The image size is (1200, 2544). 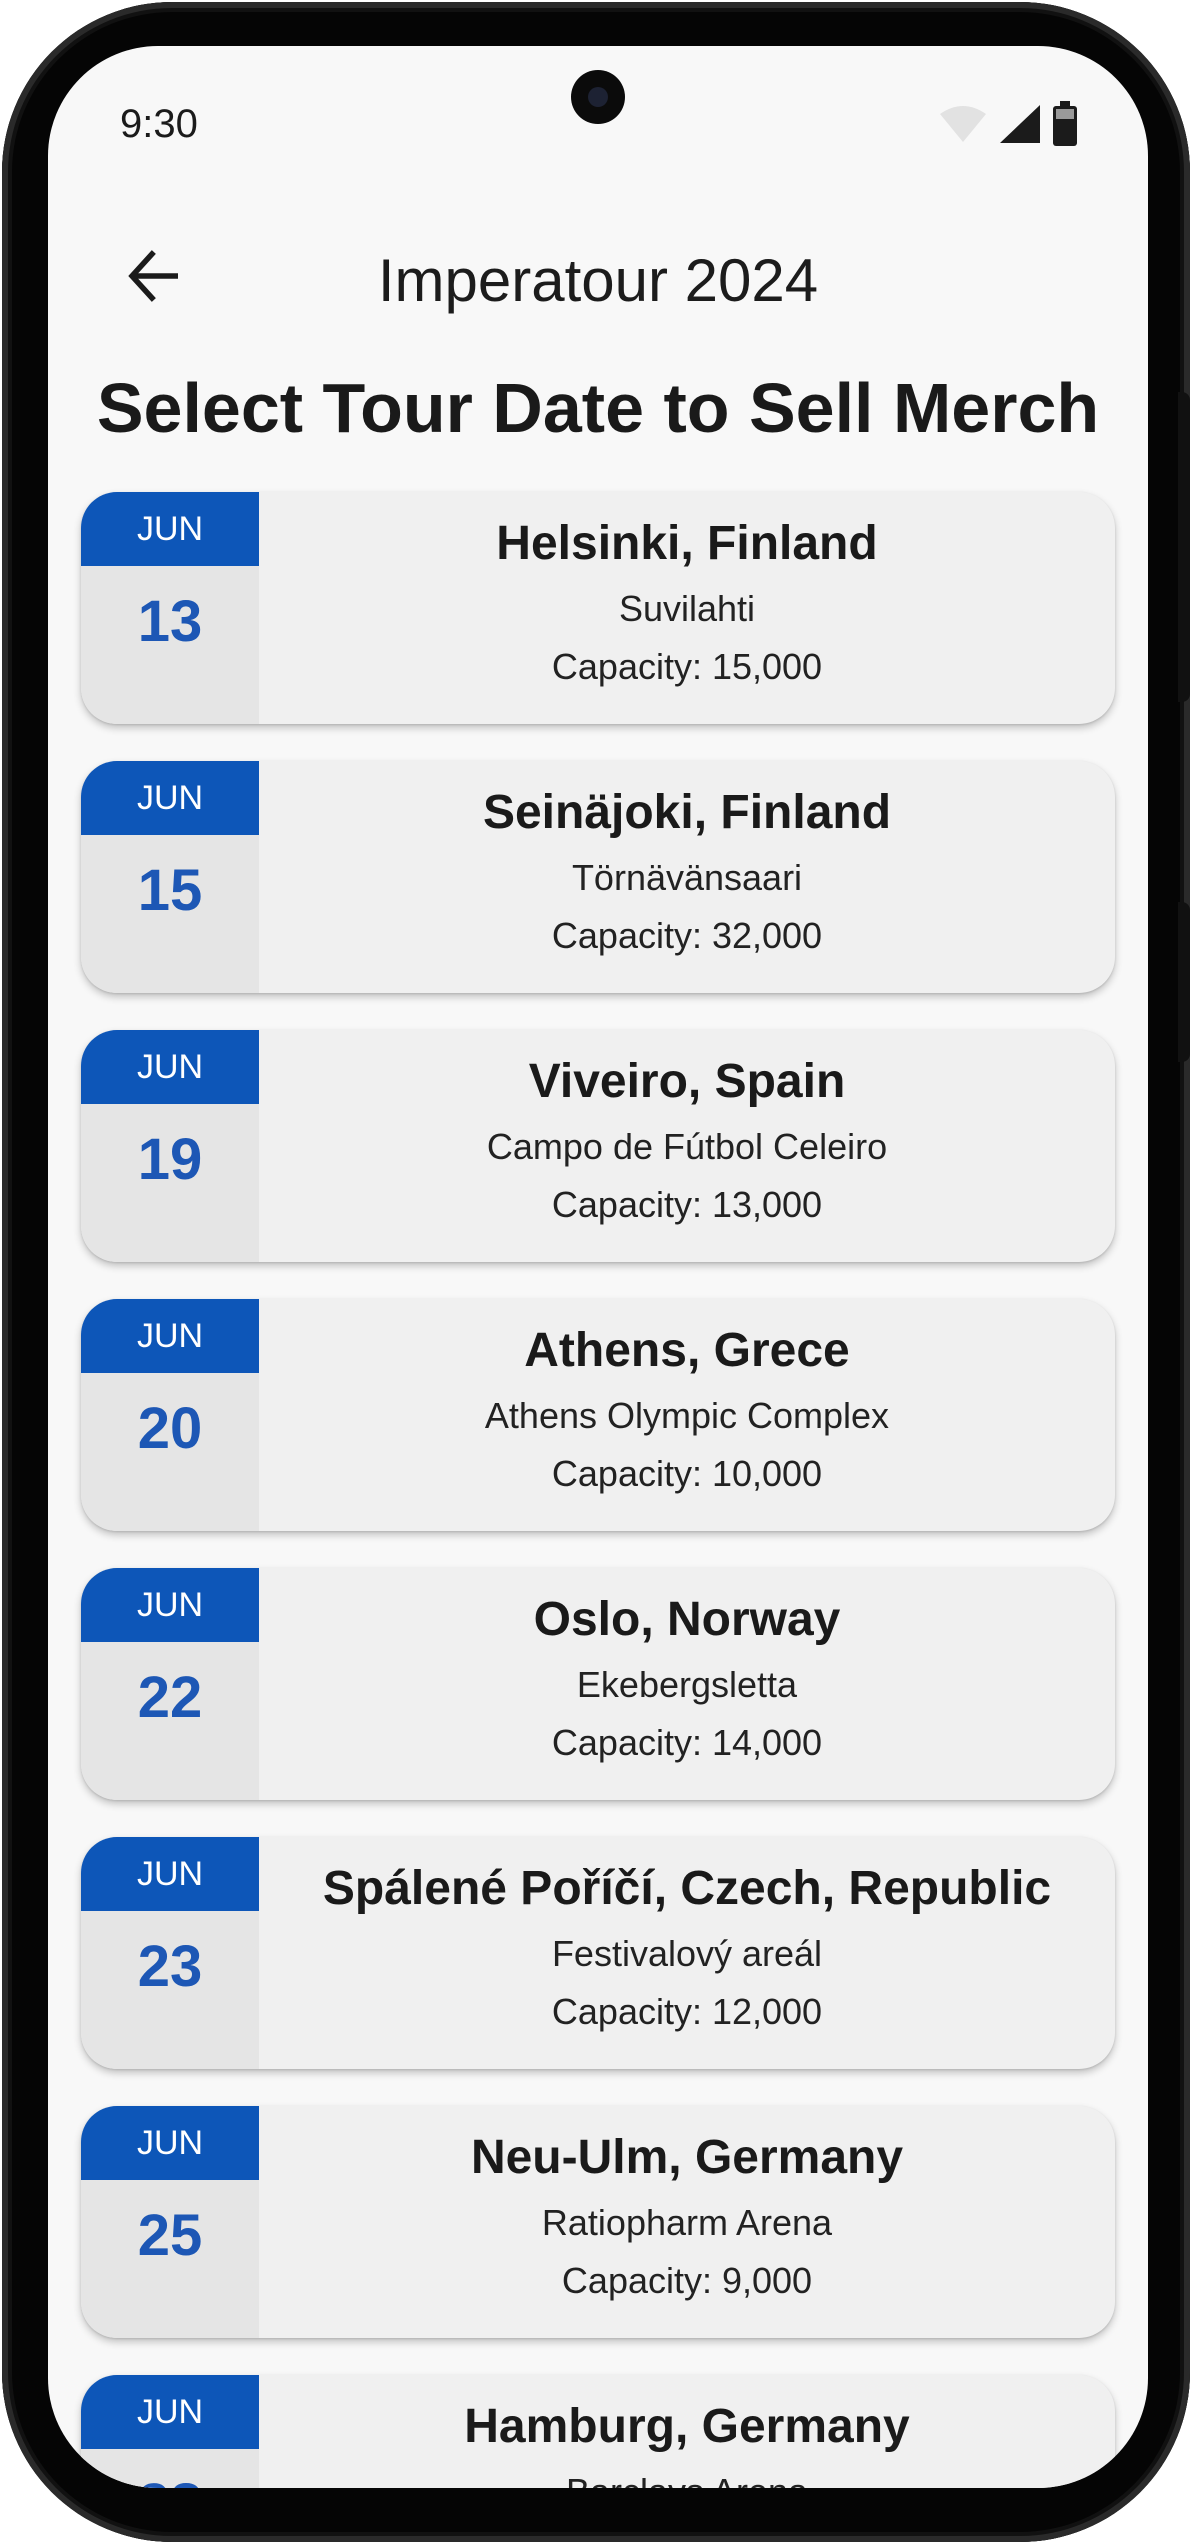 What do you see at coordinates (687, 1350) in the screenshot?
I see `city-name: Athens, Grece` at bounding box center [687, 1350].